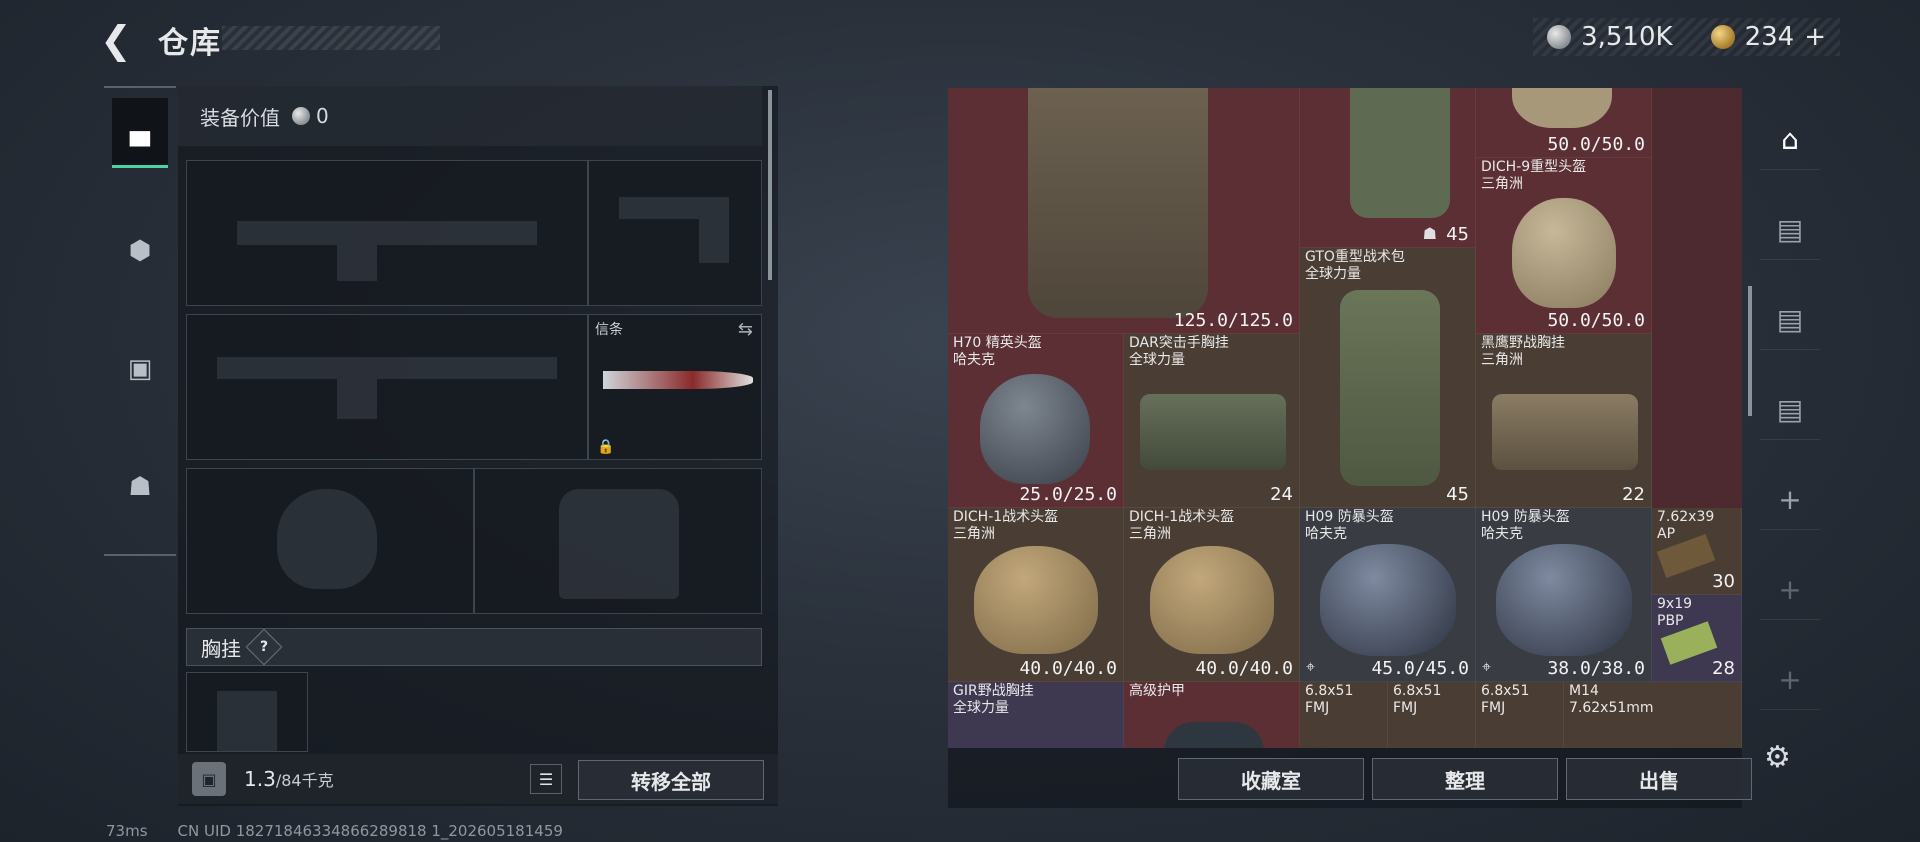  What do you see at coordinates (1390, 388) in the screenshot?
I see `backpack-image` at bounding box center [1390, 388].